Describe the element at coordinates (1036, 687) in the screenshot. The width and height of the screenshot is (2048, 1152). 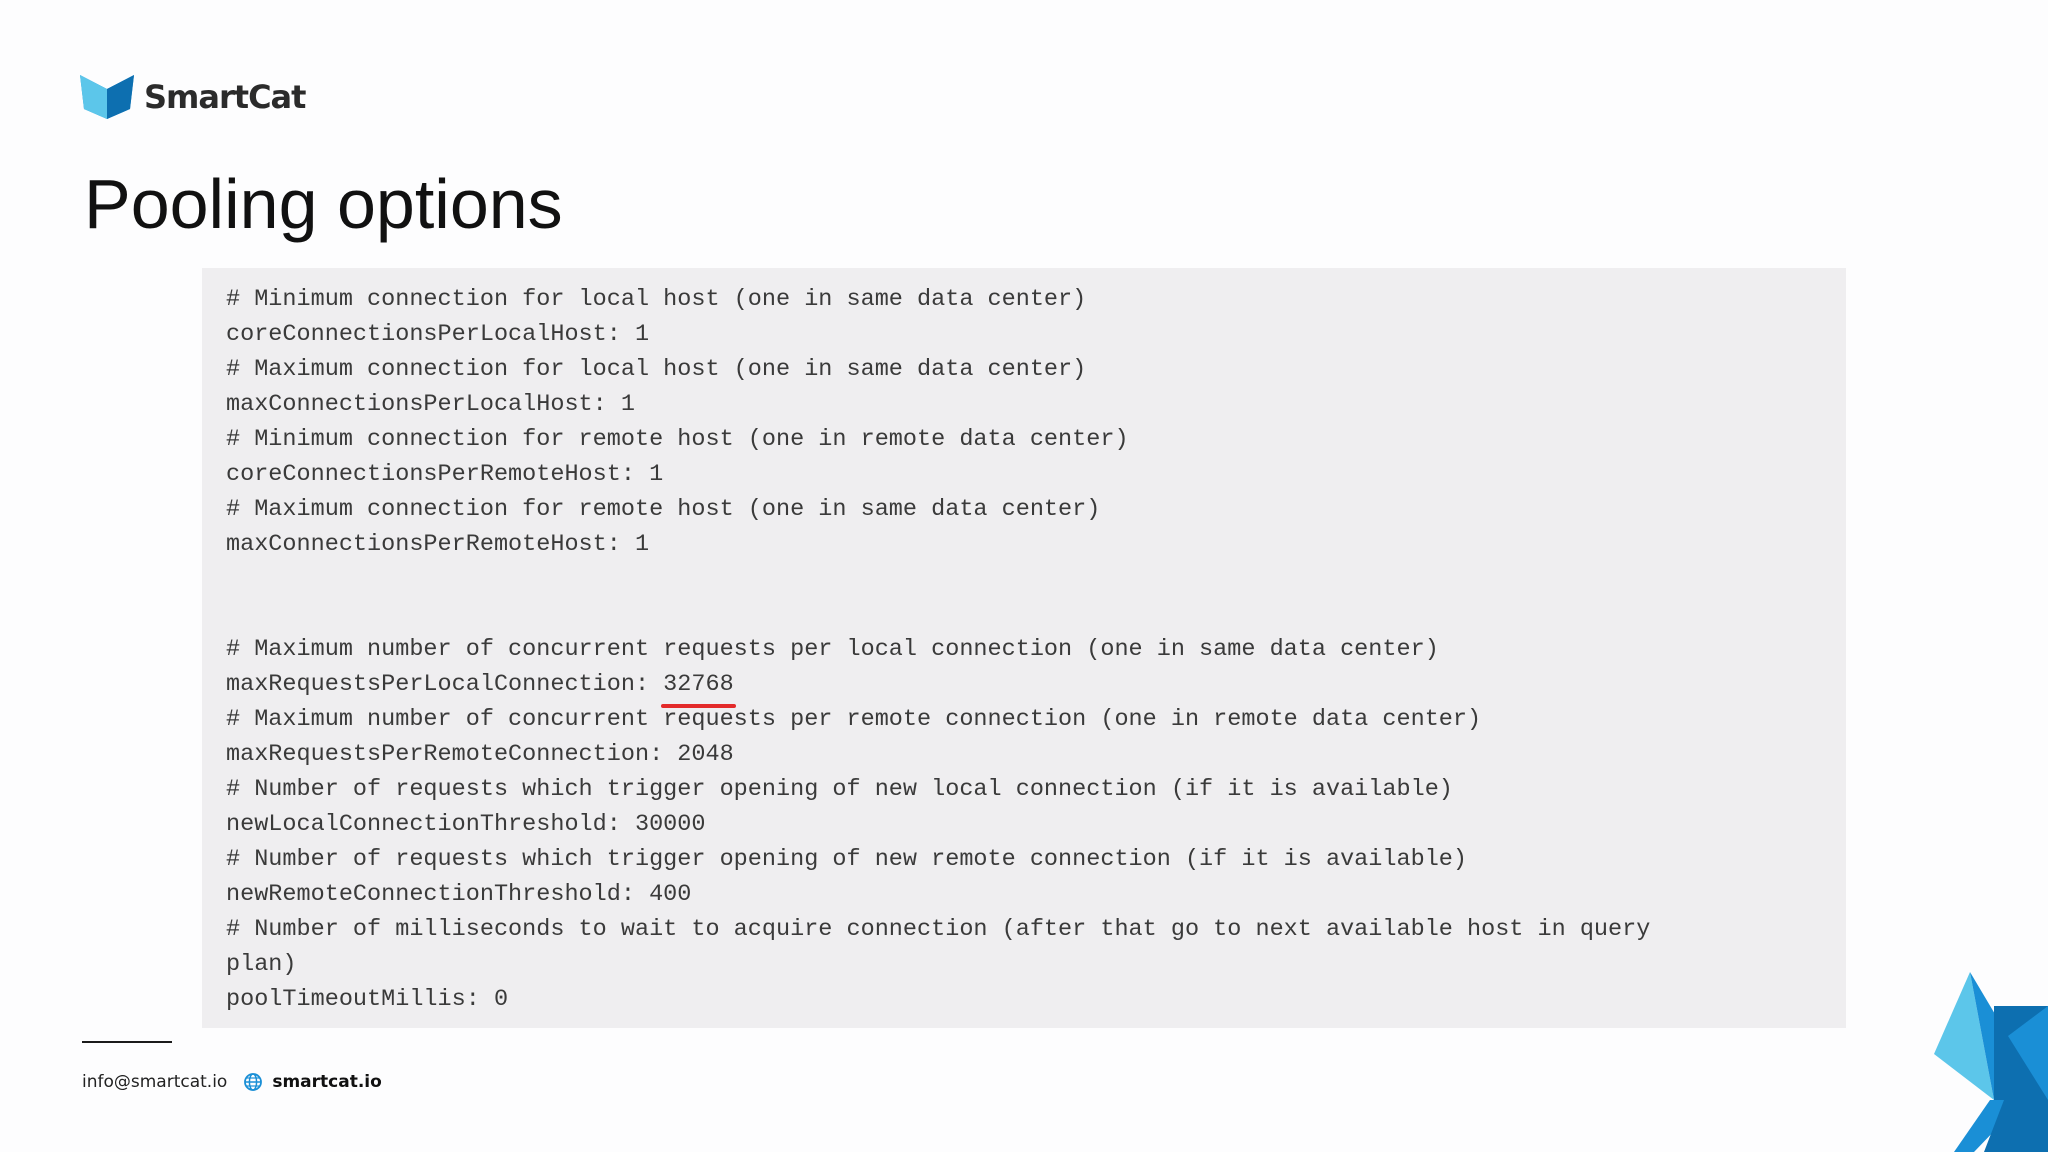
I see `code-line-highlighted: maxRequestsPerLocalConnection: 32768` at that location.